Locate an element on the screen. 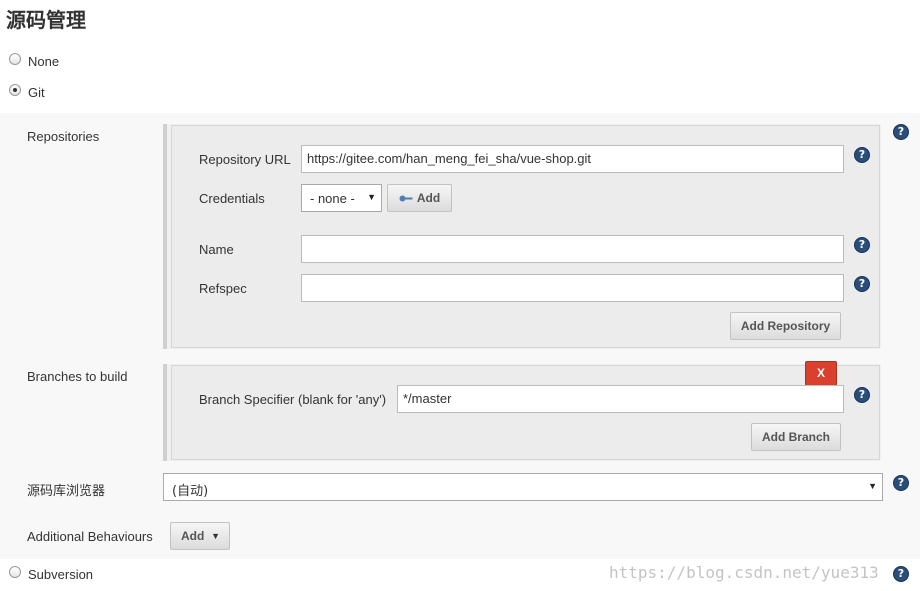  repo-browser-help-icon: ? is located at coordinates (901, 483).